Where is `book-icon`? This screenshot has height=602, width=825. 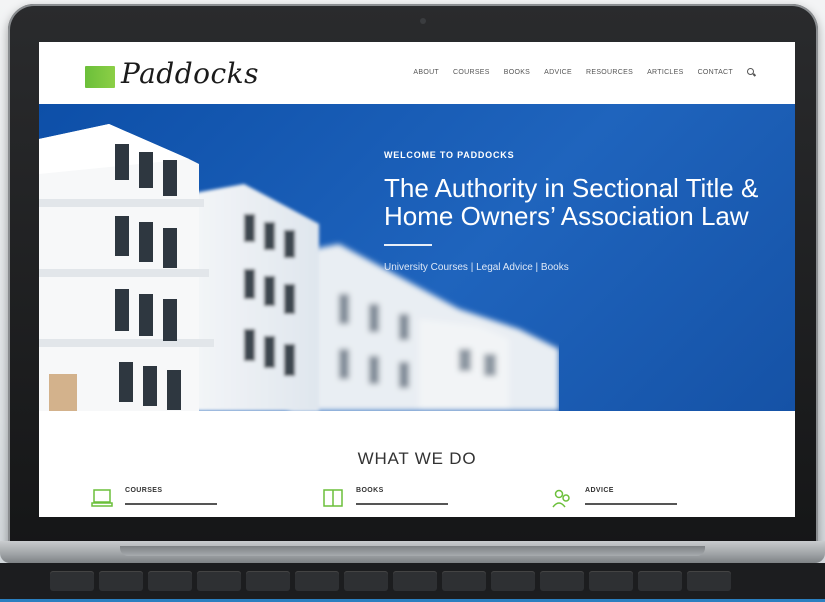
book-icon is located at coordinates (333, 498).